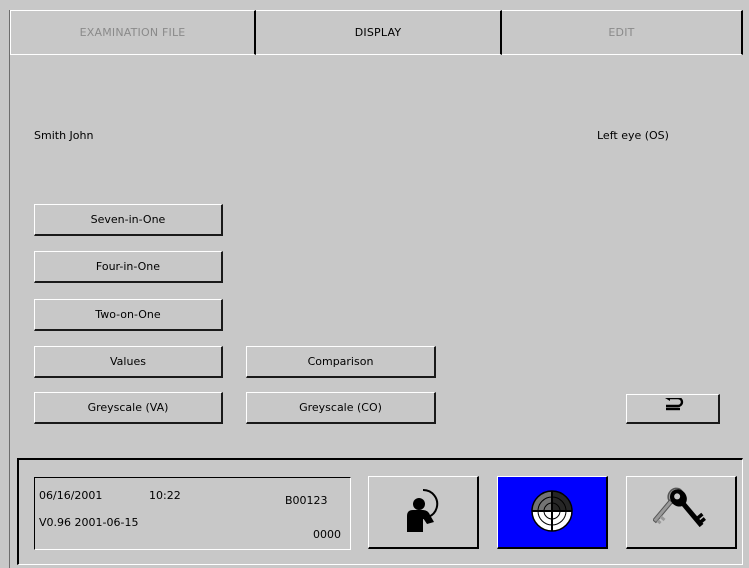  I want to click on back-button, so click(673, 409).